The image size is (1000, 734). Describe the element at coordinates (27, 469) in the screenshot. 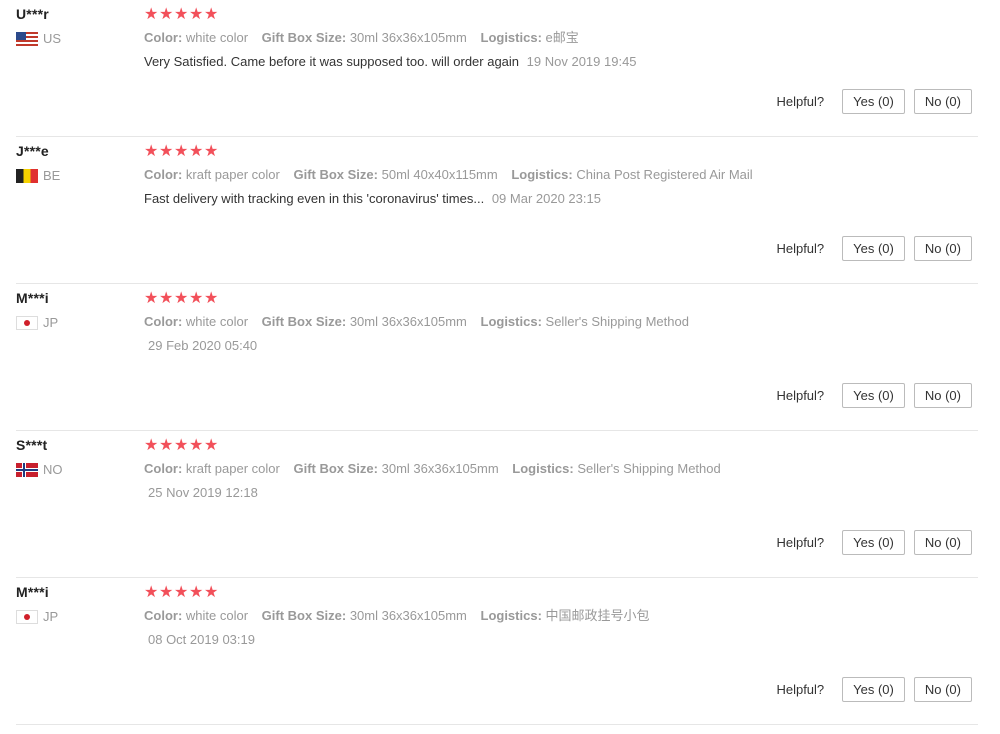

I see `no-flag-icon` at that location.